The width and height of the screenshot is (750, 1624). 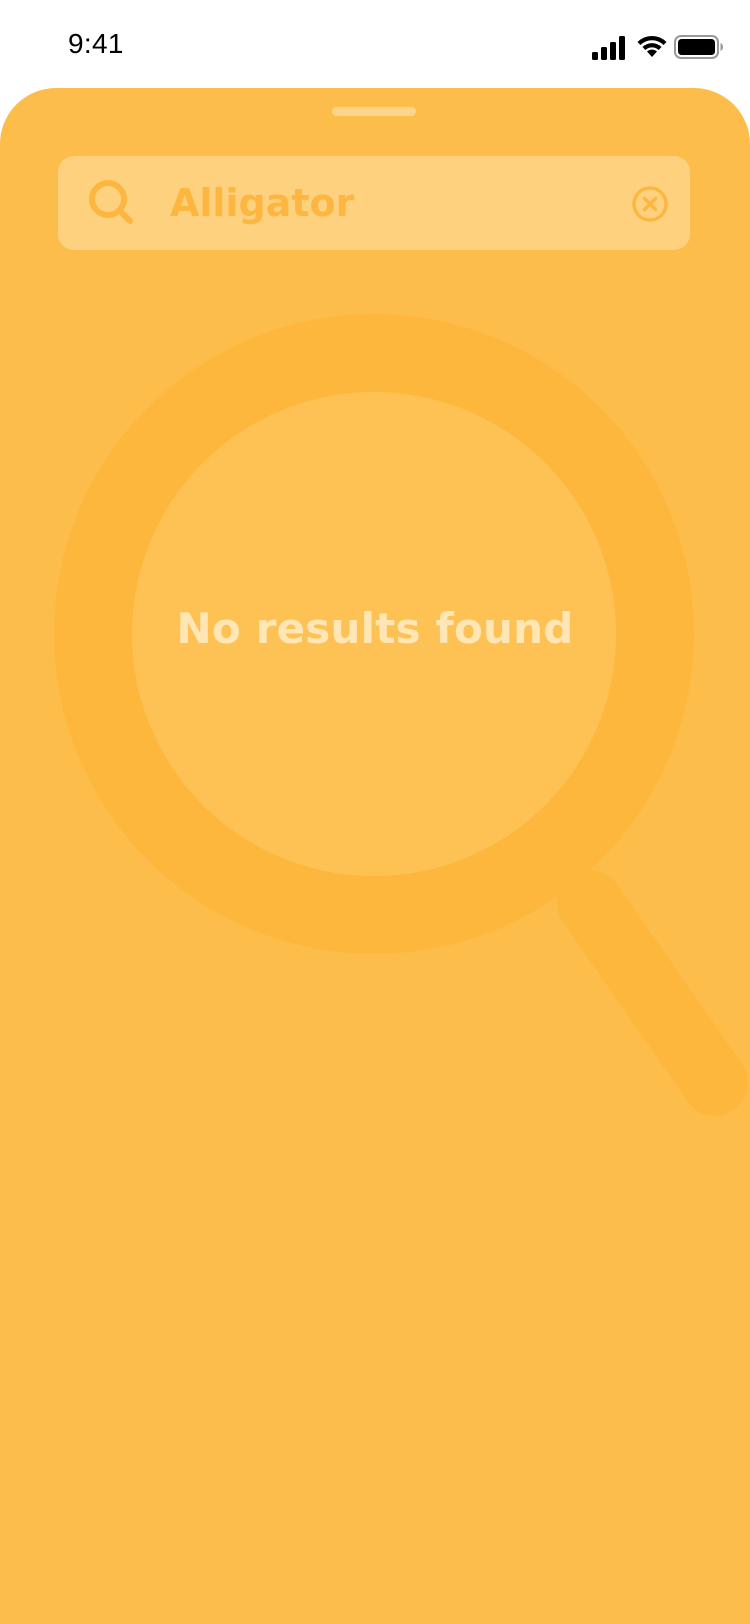 What do you see at coordinates (370, 203) in the screenshot?
I see `search-input` at bounding box center [370, 203].